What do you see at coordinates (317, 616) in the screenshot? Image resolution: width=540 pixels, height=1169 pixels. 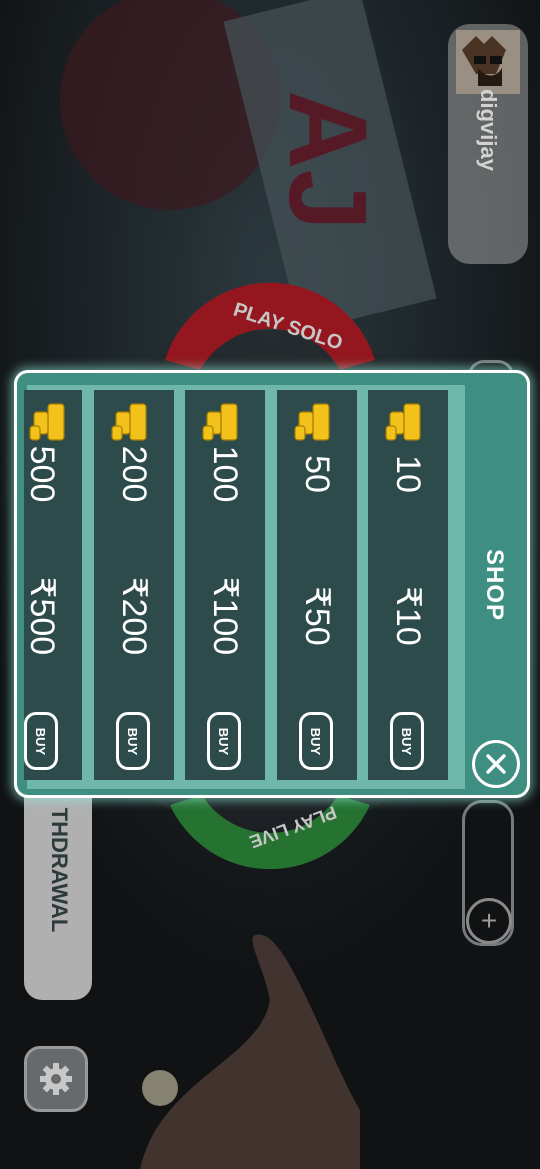 I see `package-price: ₹50` at bounding box center [317, 616].